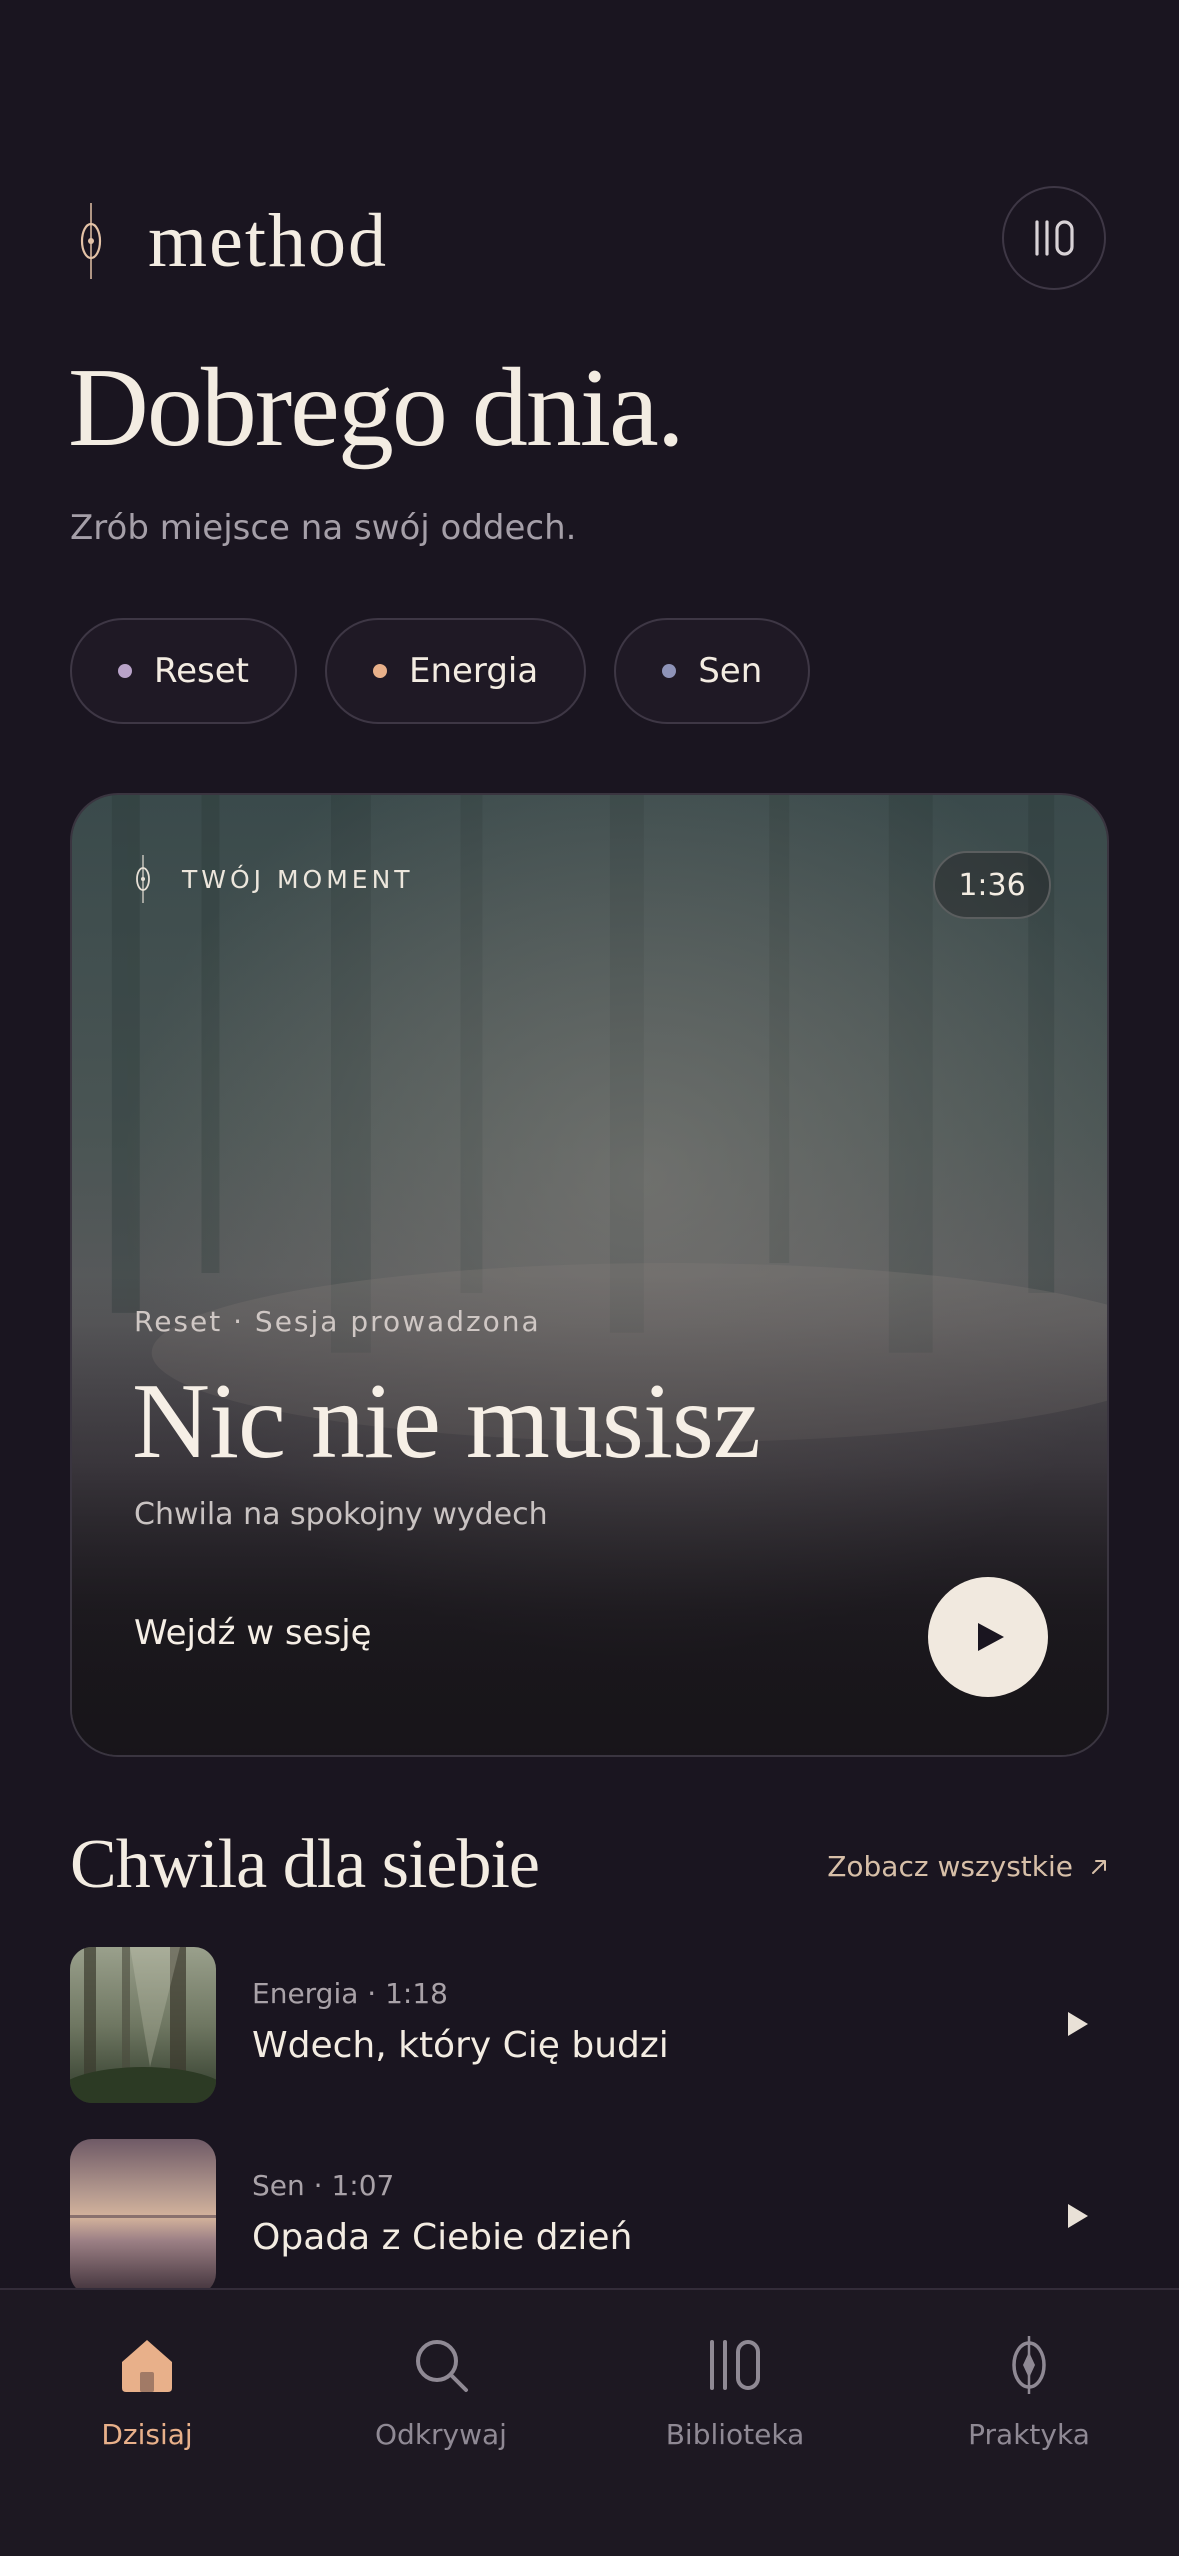 Image resolution: width=1179 pixels, height=2556 pixels. Describe the element at coordinates (1029, 2365) in the screenshot. I see `compass-icon` at that location.